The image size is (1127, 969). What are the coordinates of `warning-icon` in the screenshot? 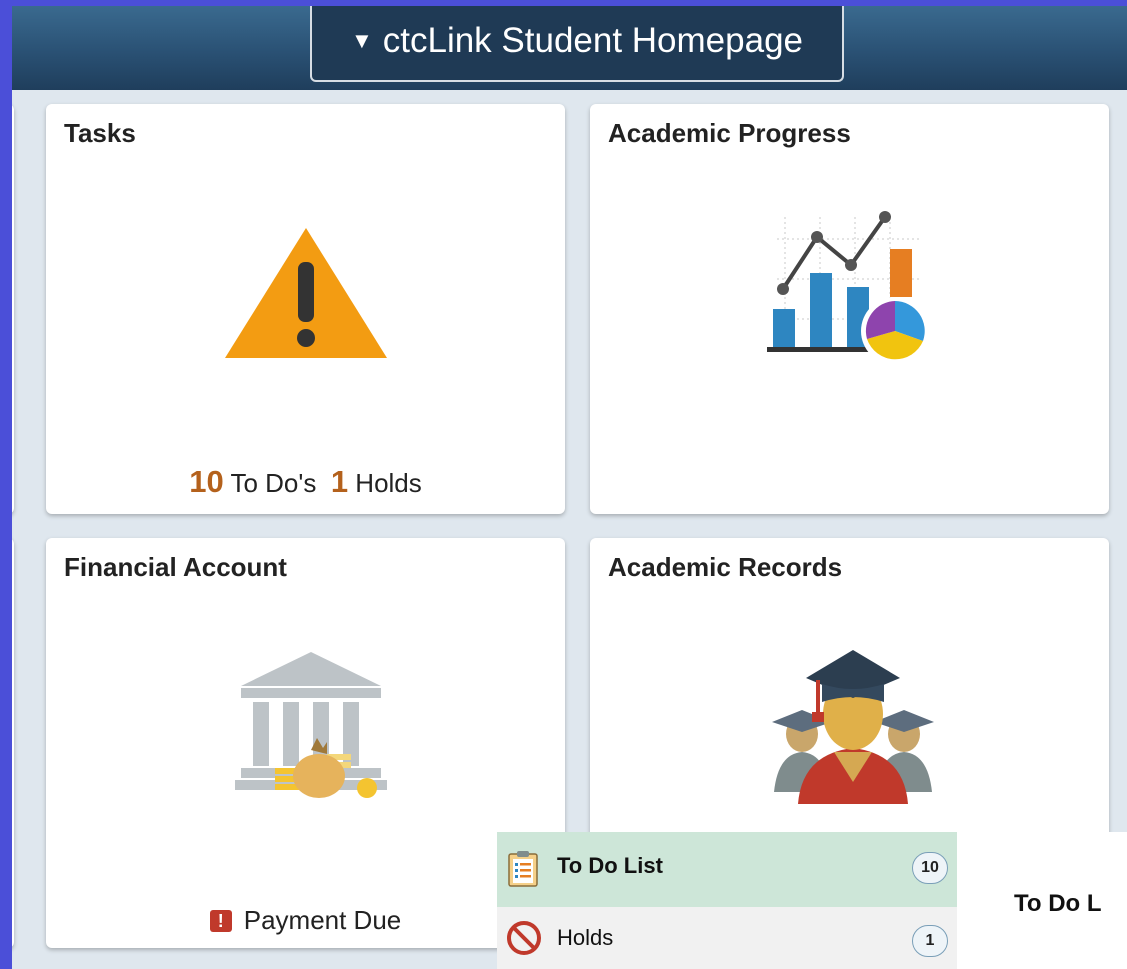 It's located at (306, 293).